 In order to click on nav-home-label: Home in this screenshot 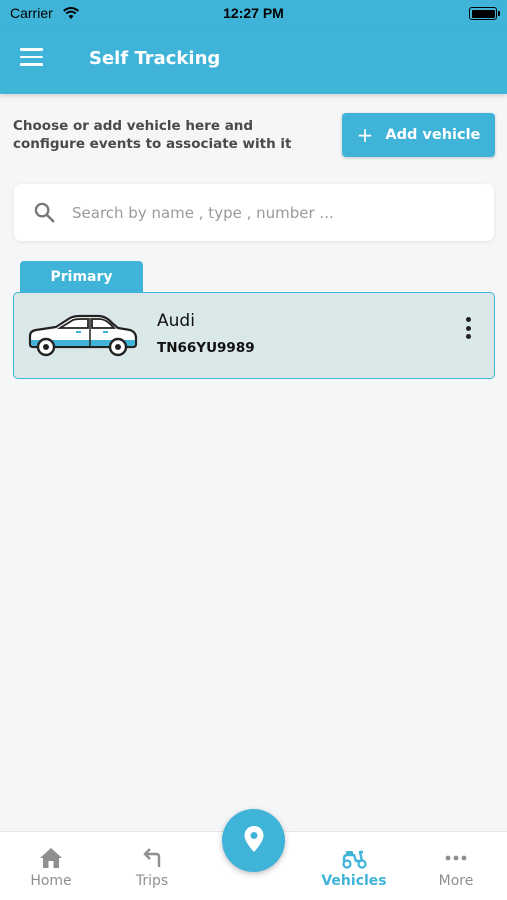, I will do `click(51, 881)`.